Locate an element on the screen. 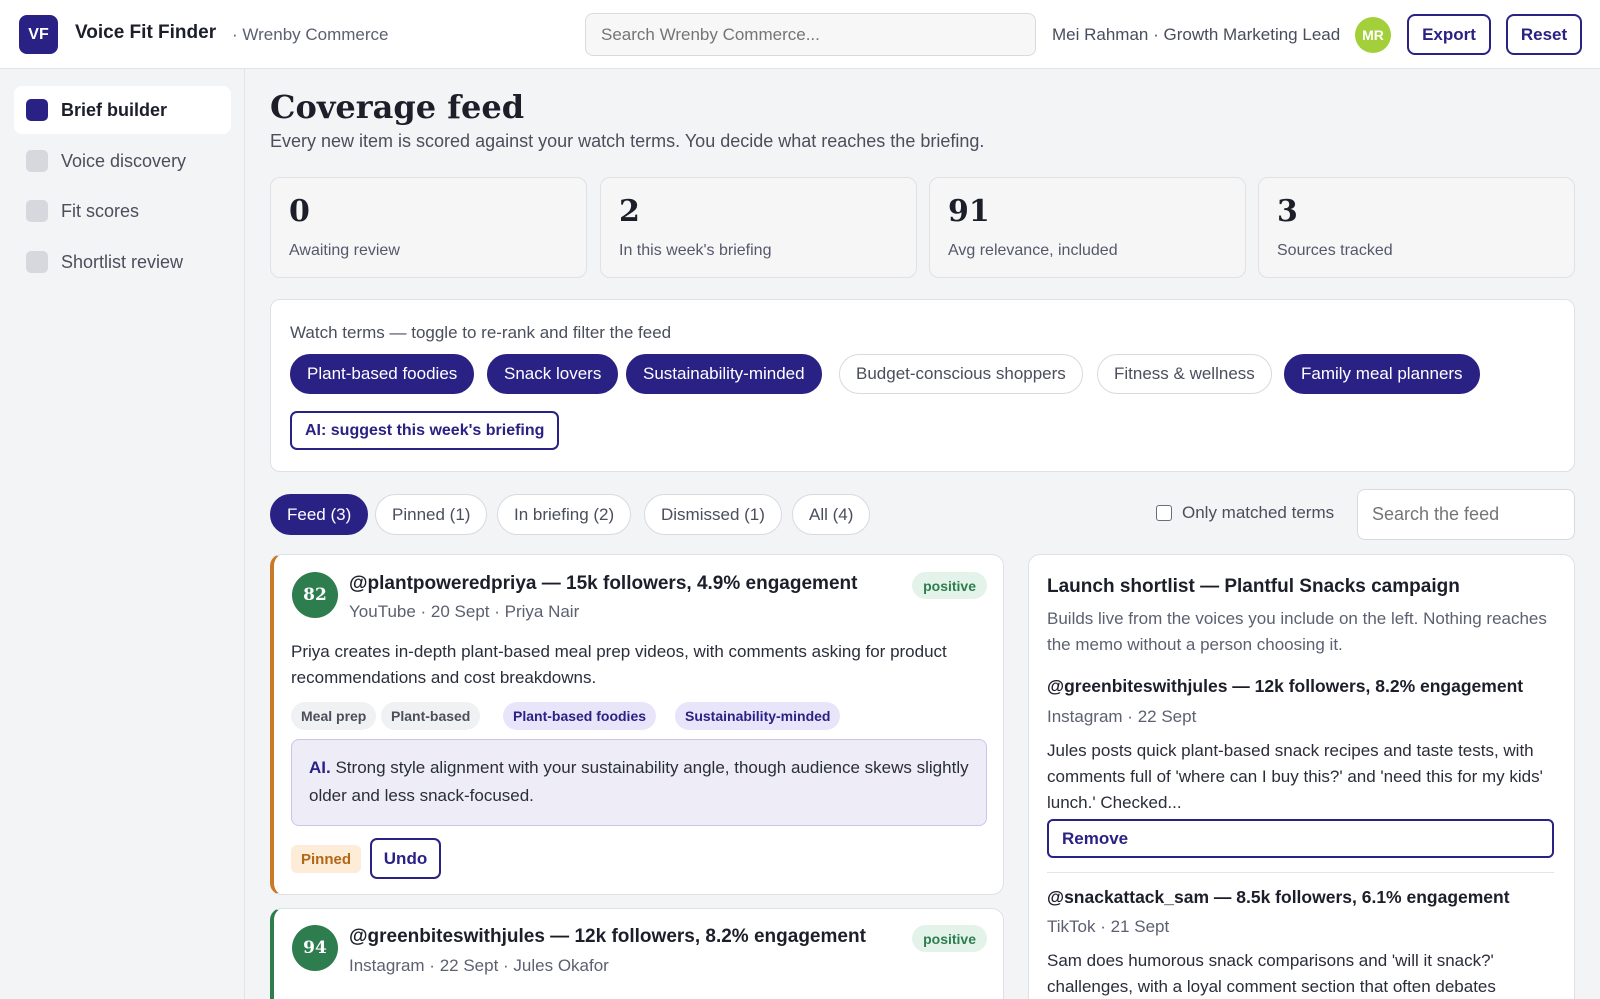  global-search-input is located at coordinates (810, 34).